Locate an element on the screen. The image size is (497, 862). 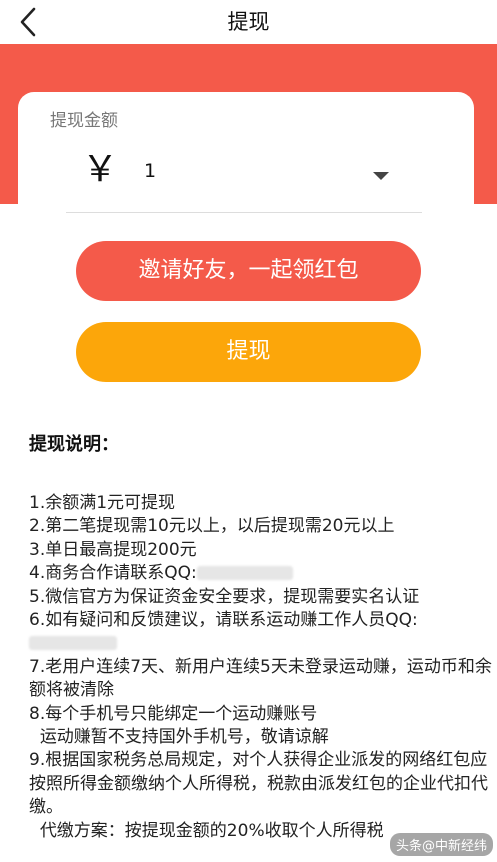
list-item: 4.商务合作请联系QQ: is located at coordinates (263, 573).